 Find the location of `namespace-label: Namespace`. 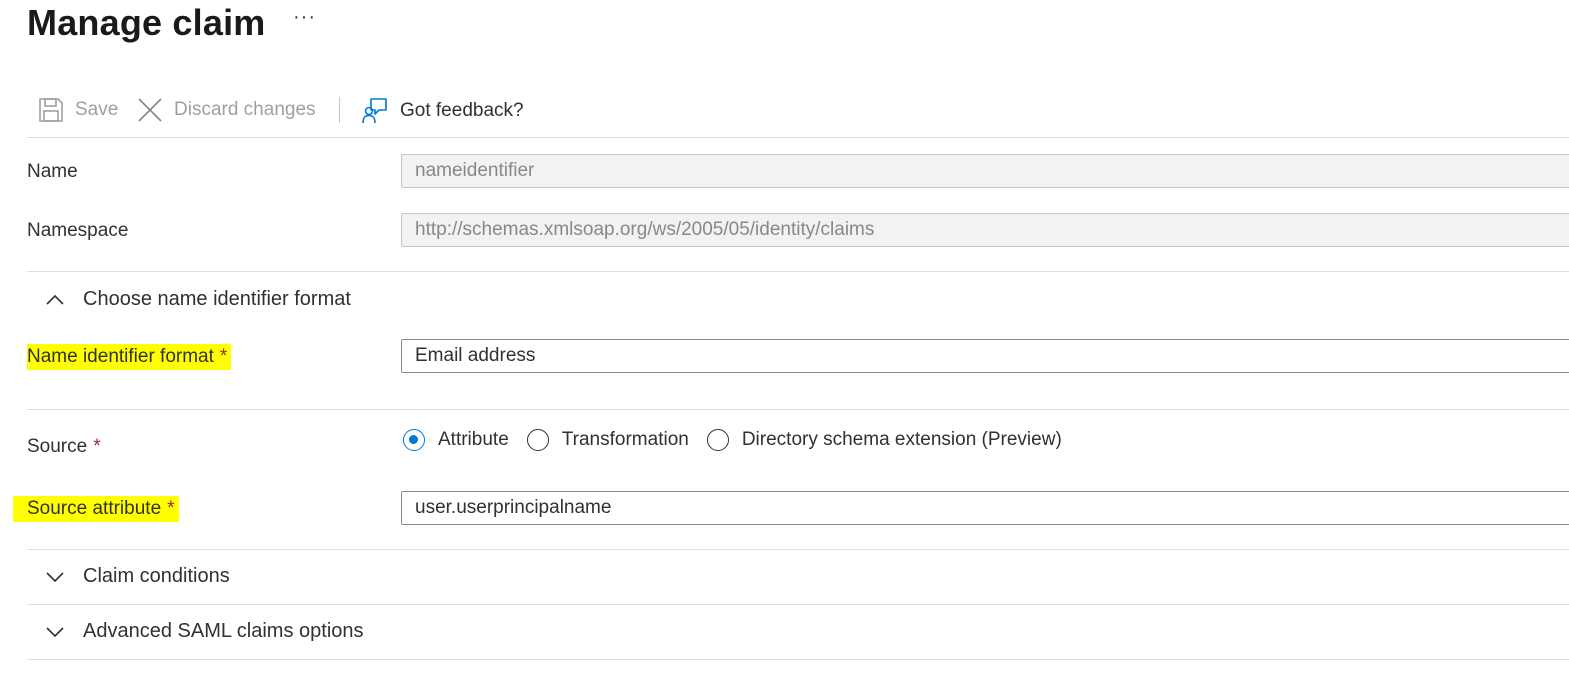

namespace-label: Namespace is located at coordinates (78, 230).